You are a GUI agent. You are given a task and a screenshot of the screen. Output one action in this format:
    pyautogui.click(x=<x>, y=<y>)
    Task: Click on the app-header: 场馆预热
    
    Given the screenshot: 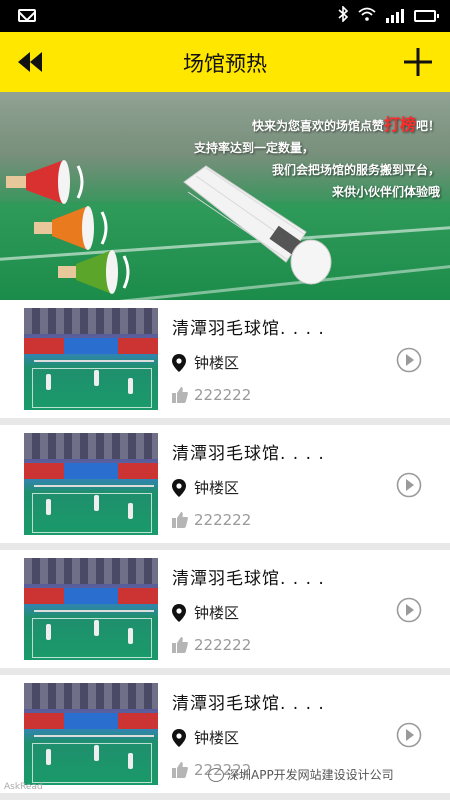 What is the action you would take?
    pyautogui.click(x=225, y=62)
    